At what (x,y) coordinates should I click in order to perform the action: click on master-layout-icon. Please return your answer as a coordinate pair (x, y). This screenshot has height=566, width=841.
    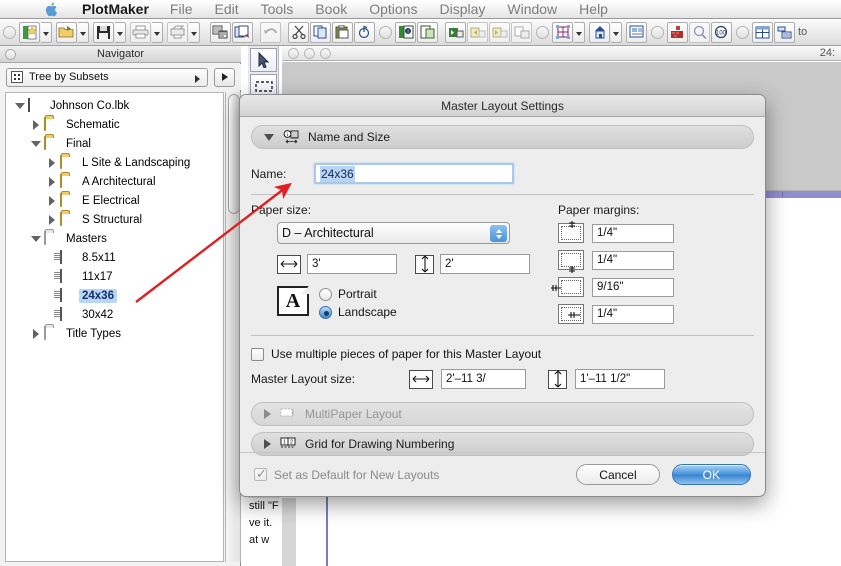
    Looking at the image, I should click on (562, 32).